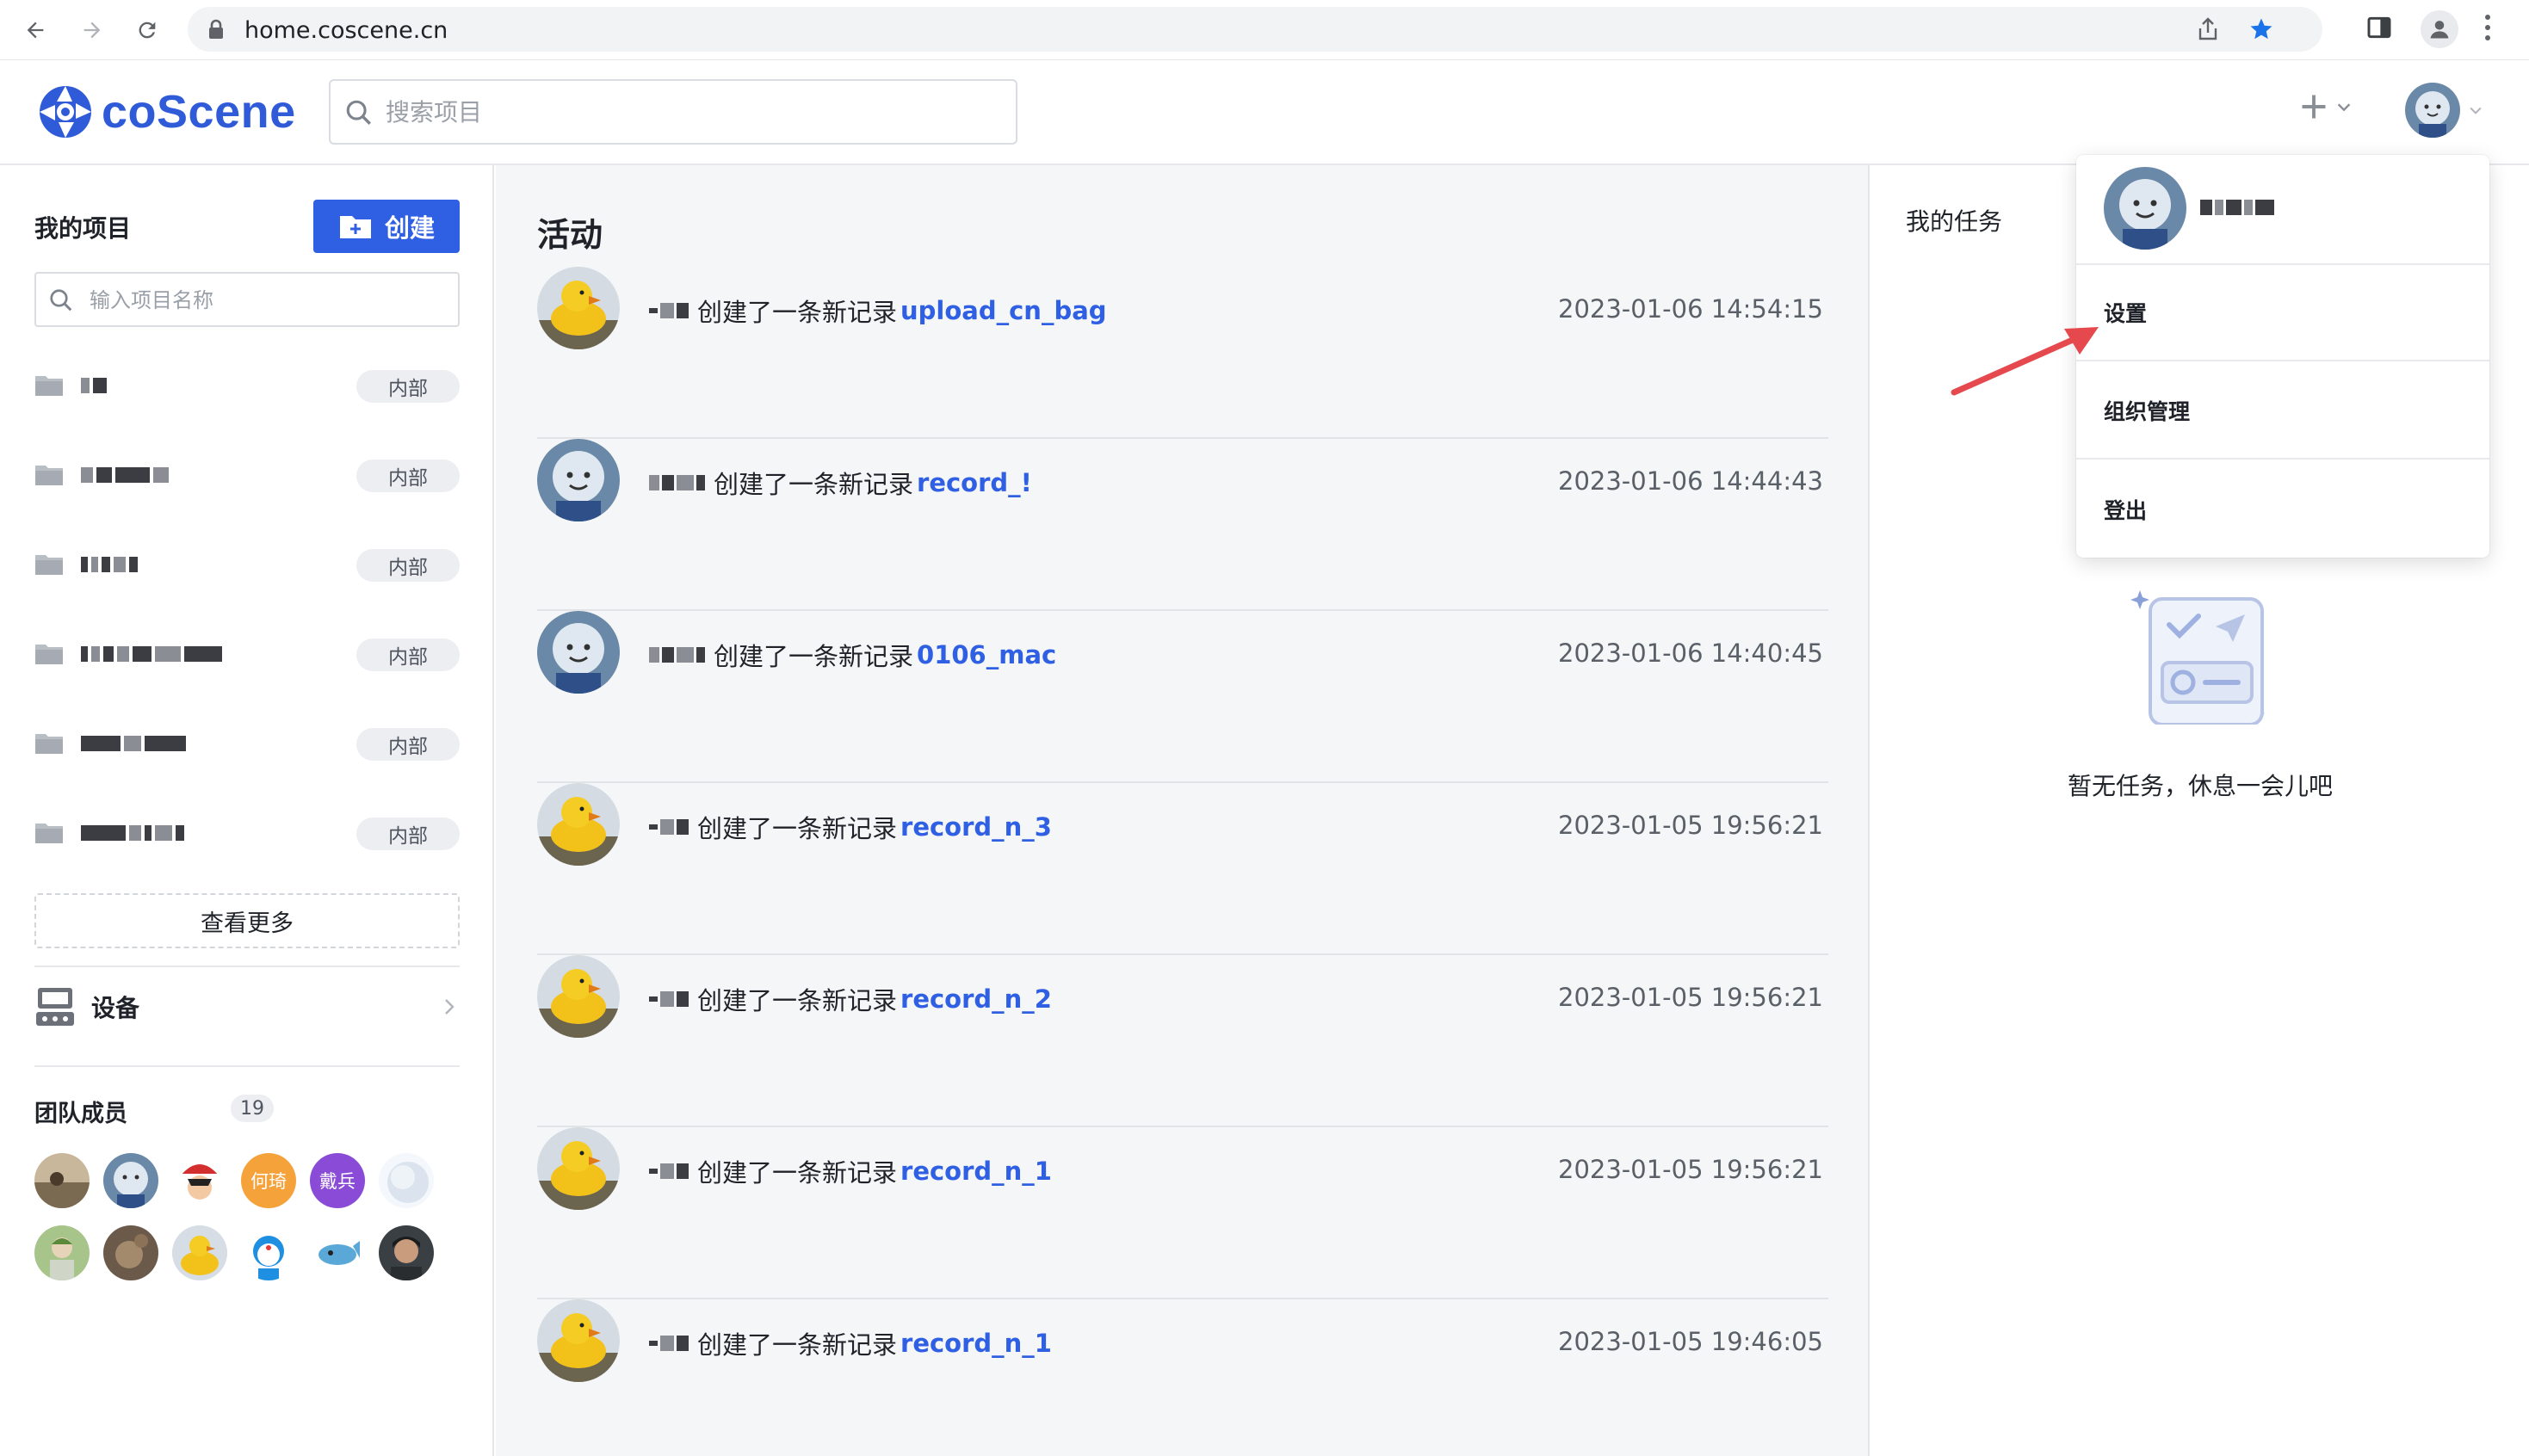 This screenshot has height=1456, width=2529. I want to click on add-menu-button, so click(2325, 106).